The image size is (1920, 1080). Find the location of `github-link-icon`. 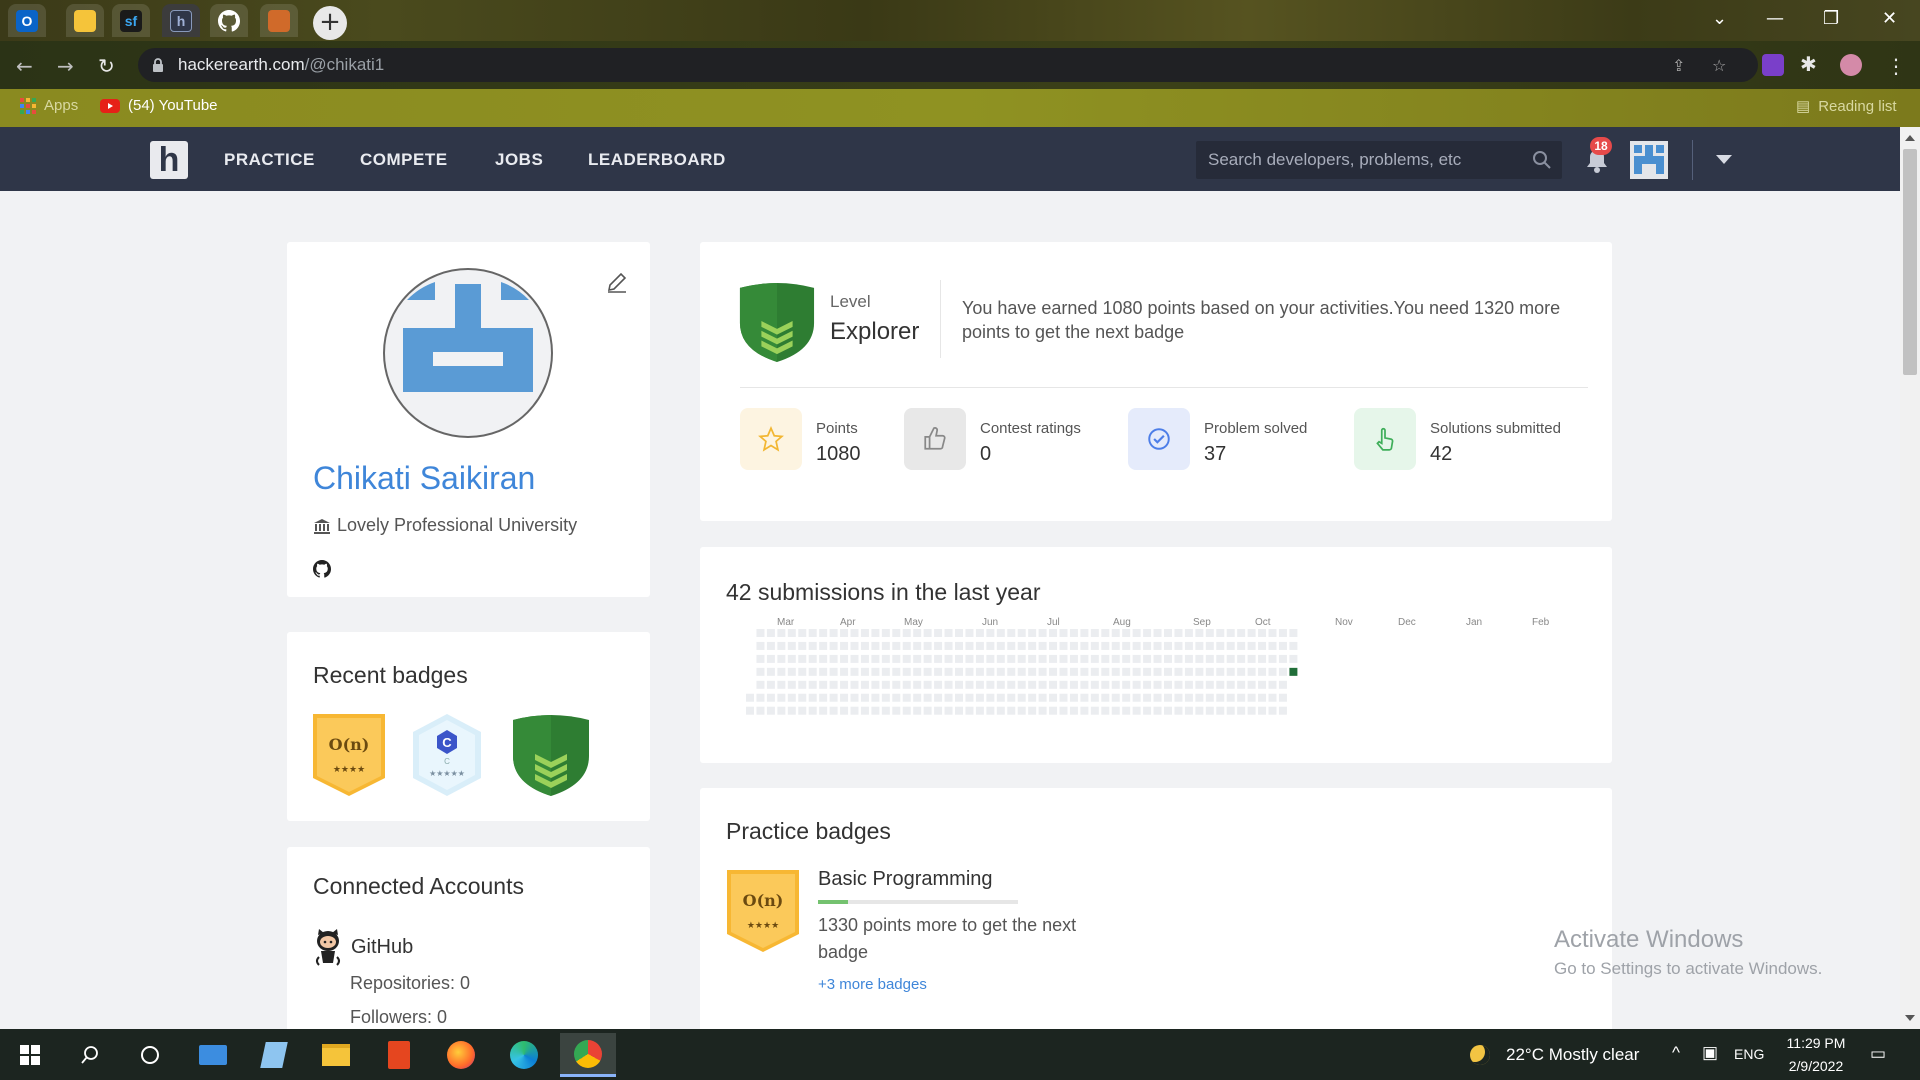

github-link-icon is located at coordinates (322, 569).